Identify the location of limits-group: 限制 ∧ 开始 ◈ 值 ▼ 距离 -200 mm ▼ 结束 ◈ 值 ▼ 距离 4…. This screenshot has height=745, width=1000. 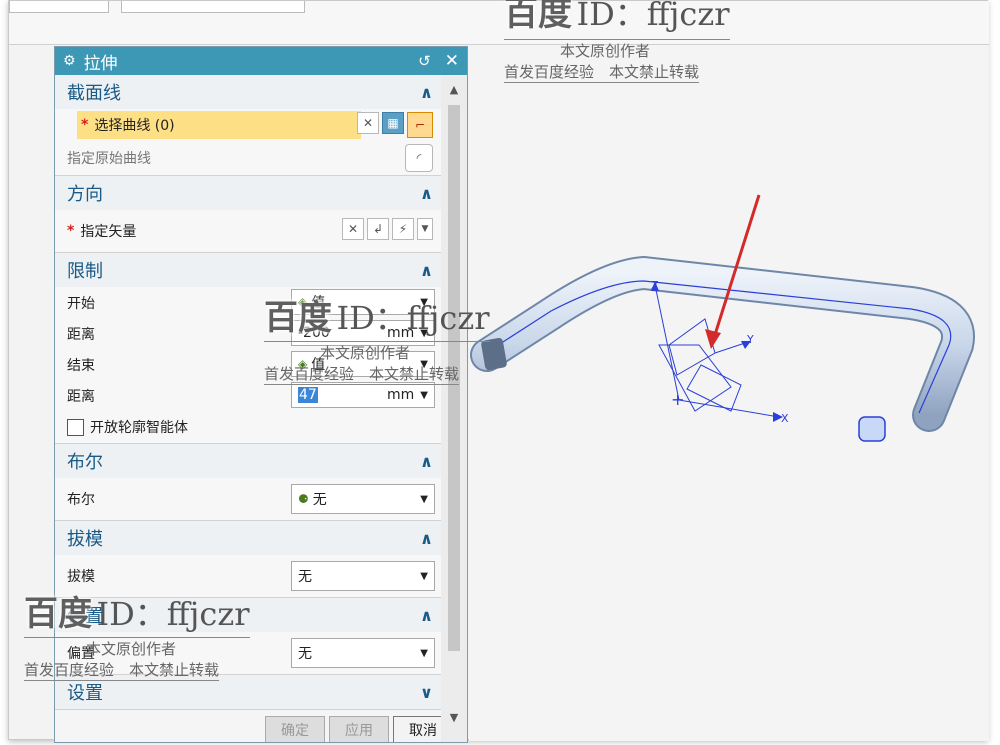
(249, 348).